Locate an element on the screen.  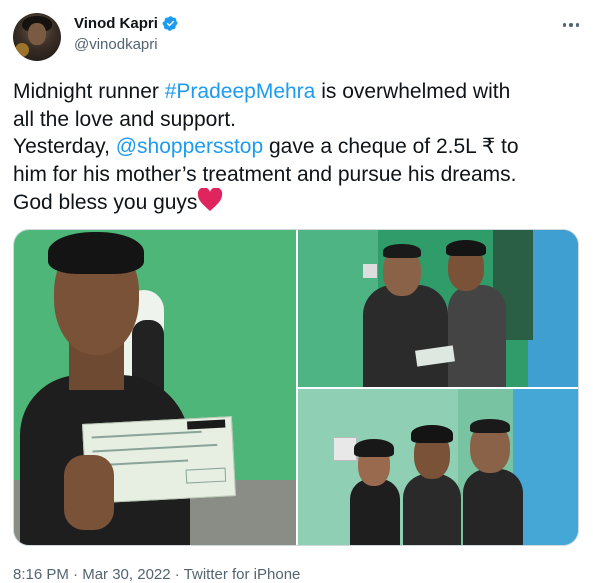
tweet-date: Mar 30, 2022 is located at coordinates (126, 574).